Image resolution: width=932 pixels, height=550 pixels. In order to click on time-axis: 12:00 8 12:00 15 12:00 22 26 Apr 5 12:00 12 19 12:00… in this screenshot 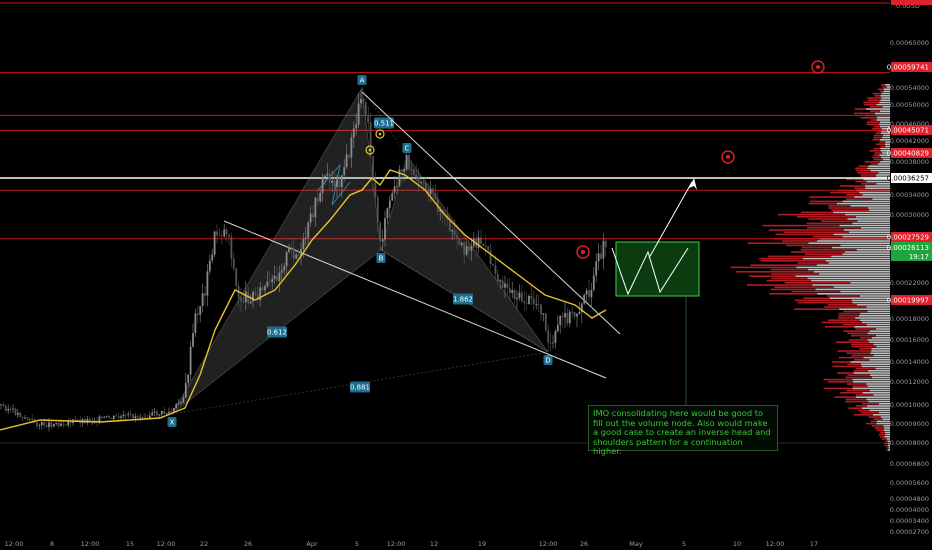, I will do `click(445, 543)`.